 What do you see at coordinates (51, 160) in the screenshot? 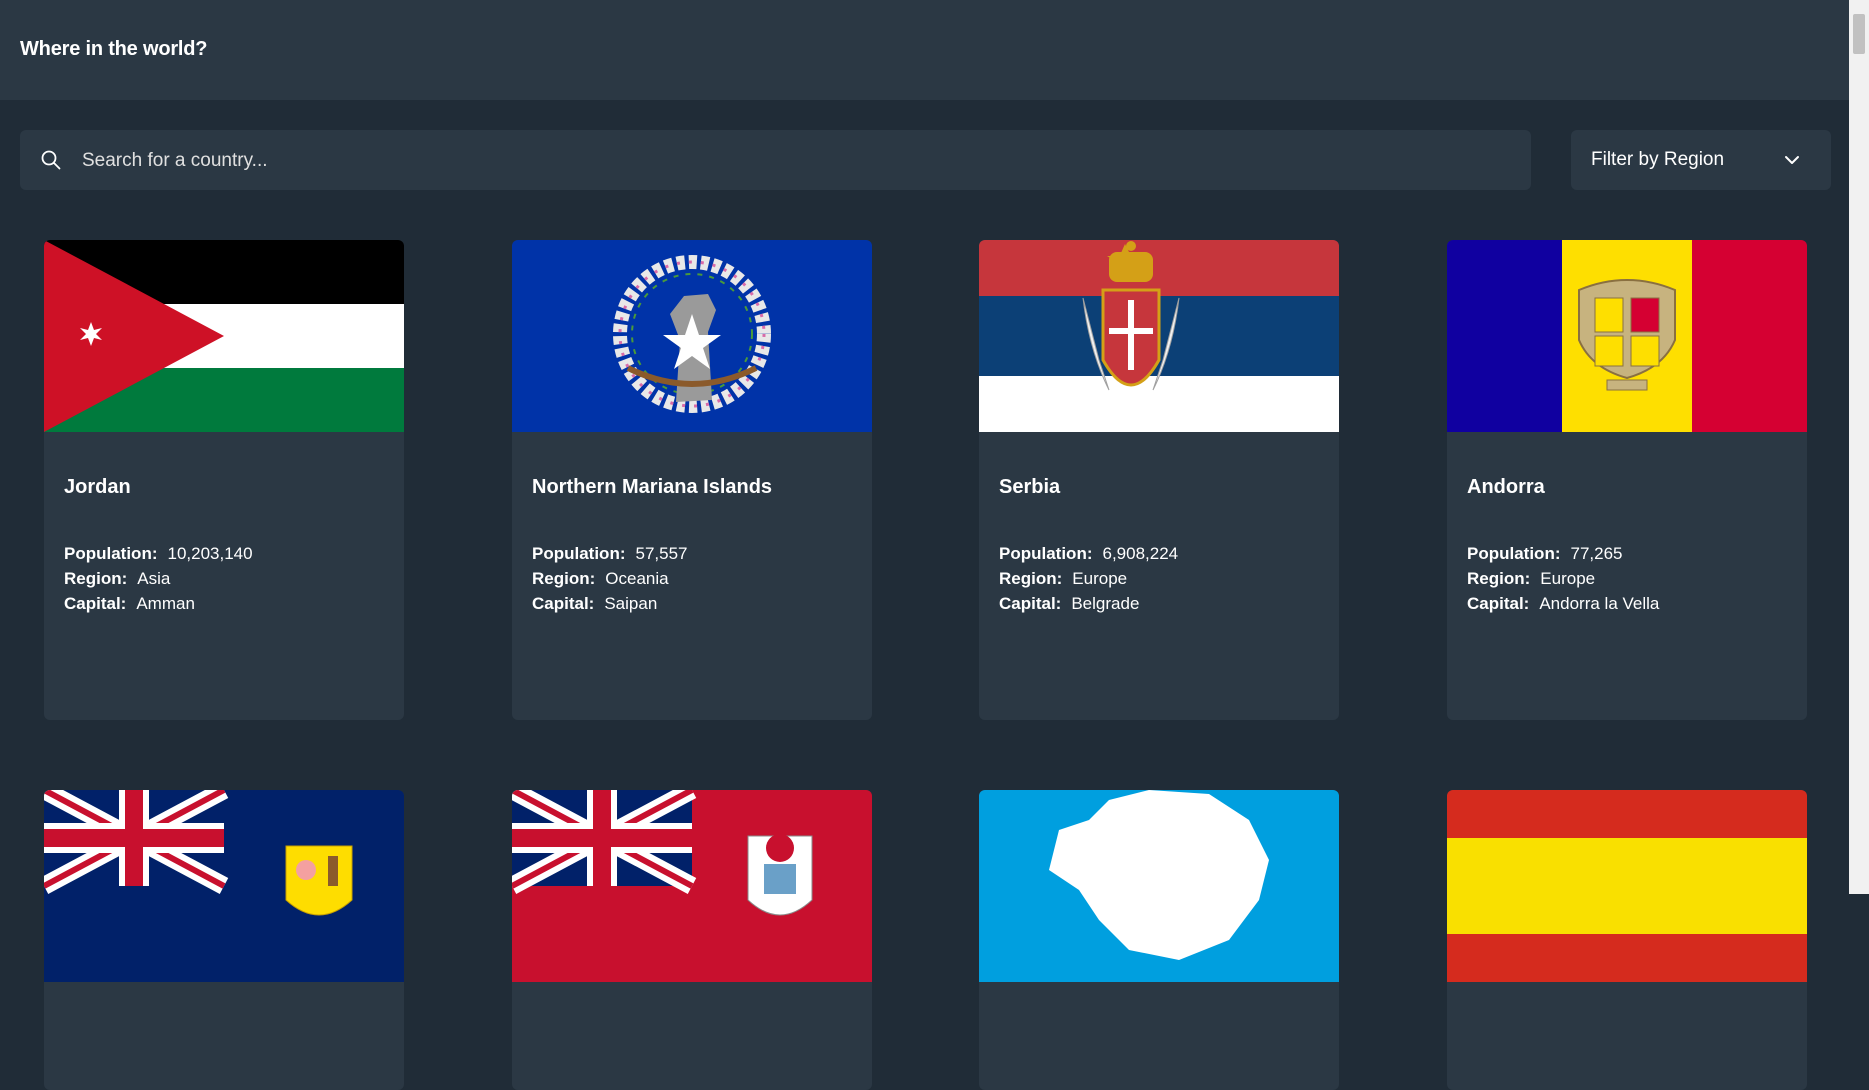
I see `search-icon` at bounding box center [51, 160].